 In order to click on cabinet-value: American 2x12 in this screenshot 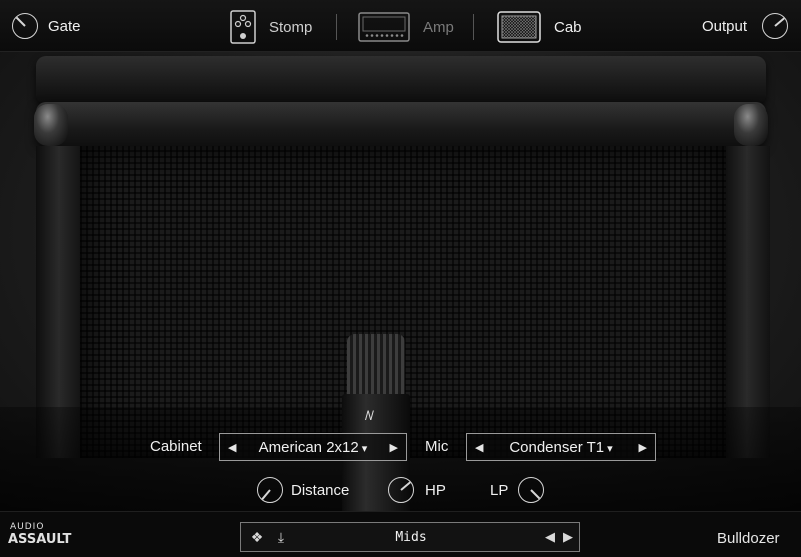, I will do `click(313, 447)`.